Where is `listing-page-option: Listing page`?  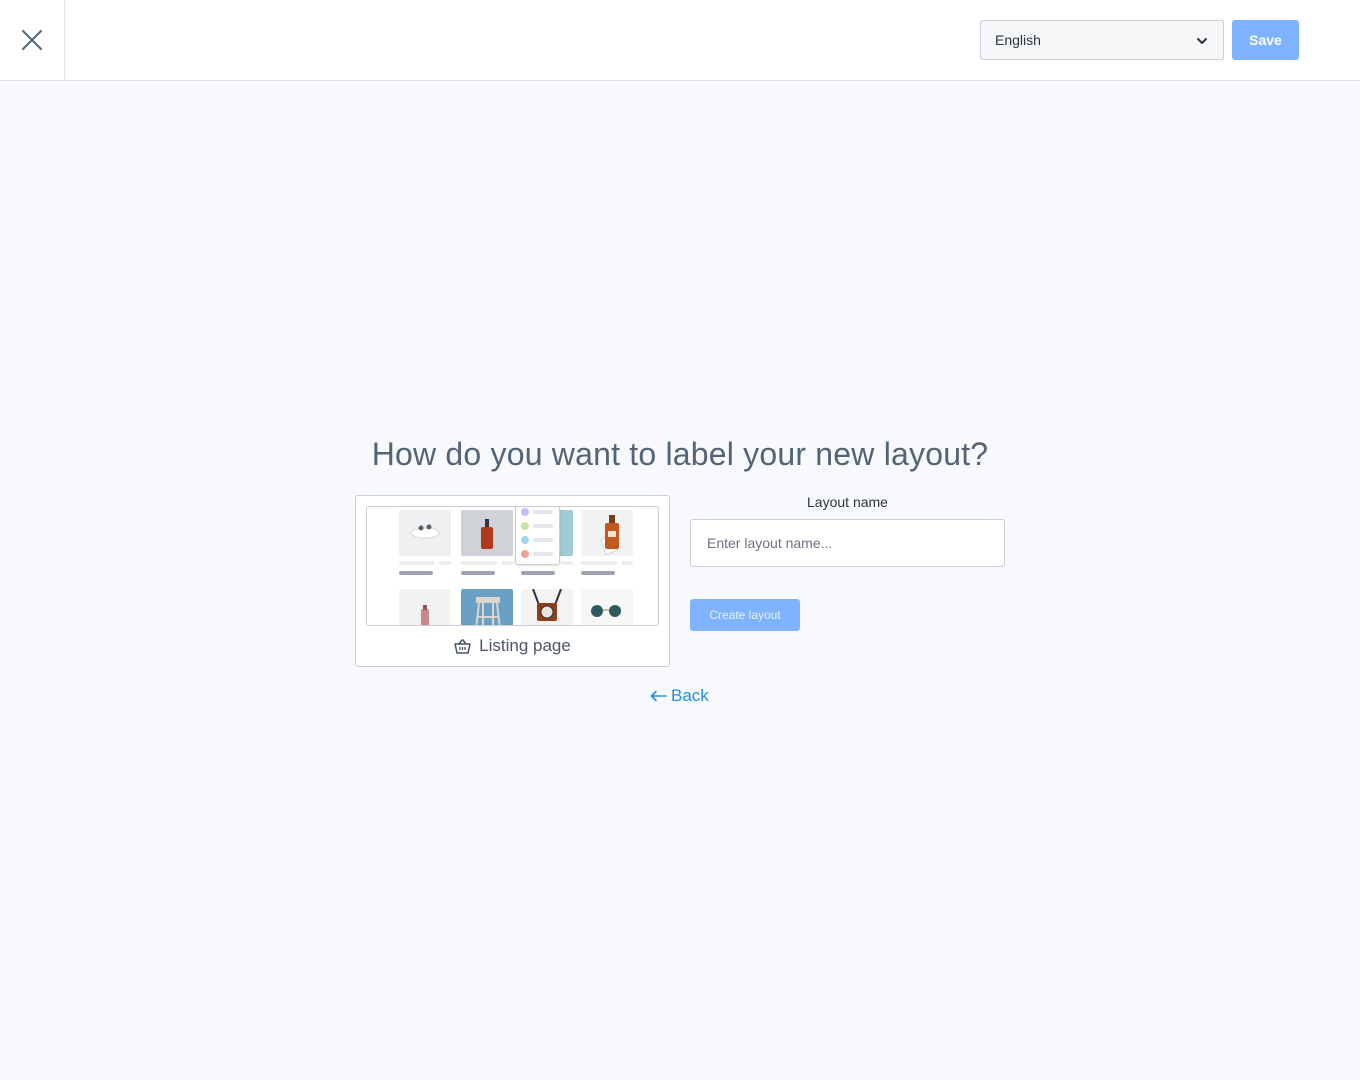 listing-page-option: Listing page is located at coordinates (512, 646).